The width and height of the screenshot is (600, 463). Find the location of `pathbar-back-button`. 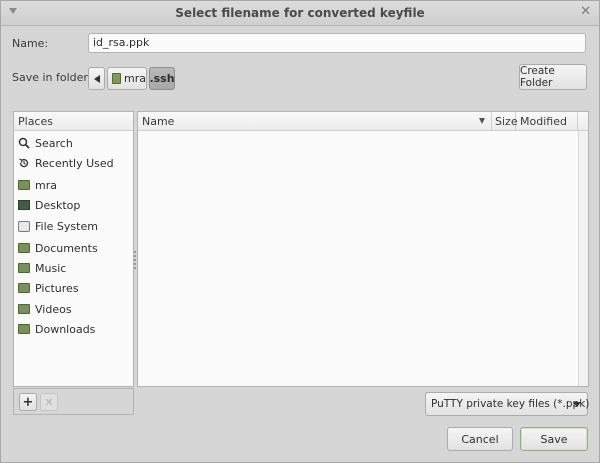

pathbar-back-button is located at coordinates (96, 78).